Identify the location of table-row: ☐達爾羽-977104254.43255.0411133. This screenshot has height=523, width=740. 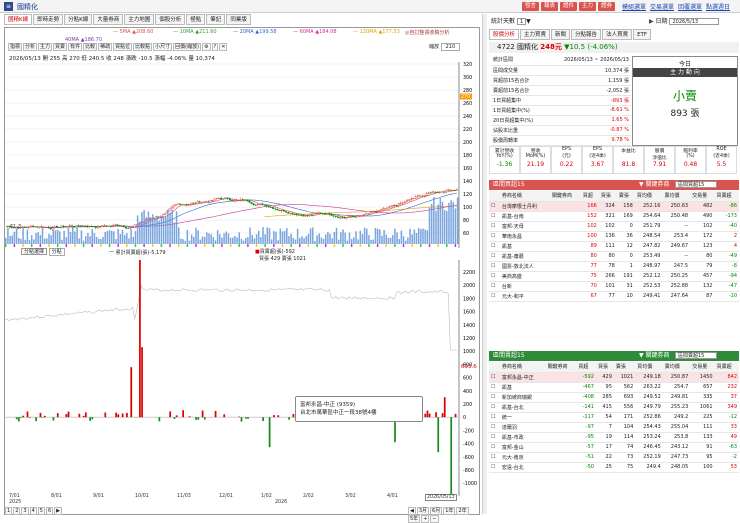
(614, 427).